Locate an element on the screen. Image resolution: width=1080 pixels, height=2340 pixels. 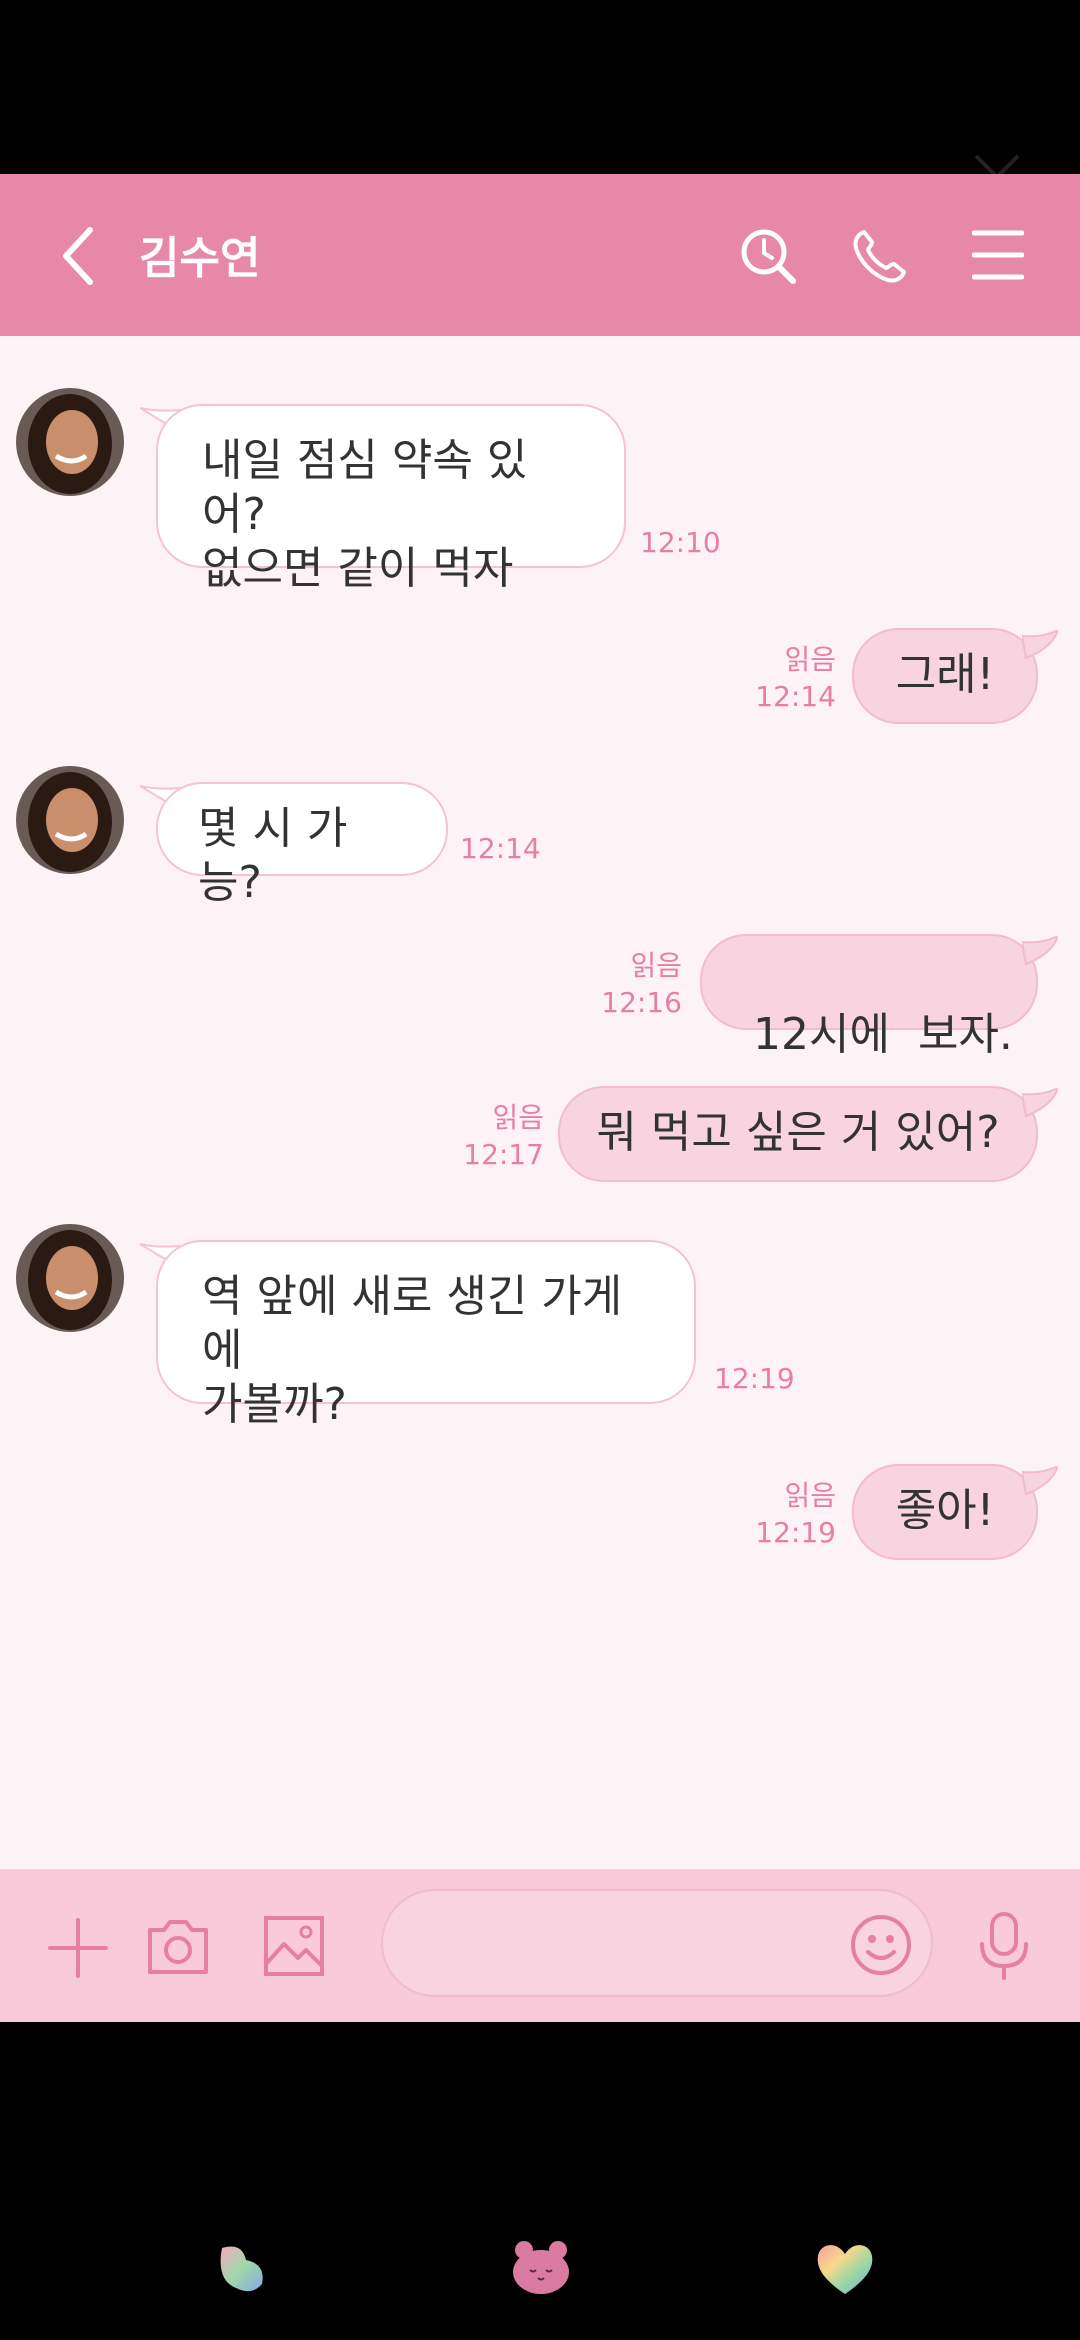
rainbow-blob-icon is located at coordinates (240, 2268).